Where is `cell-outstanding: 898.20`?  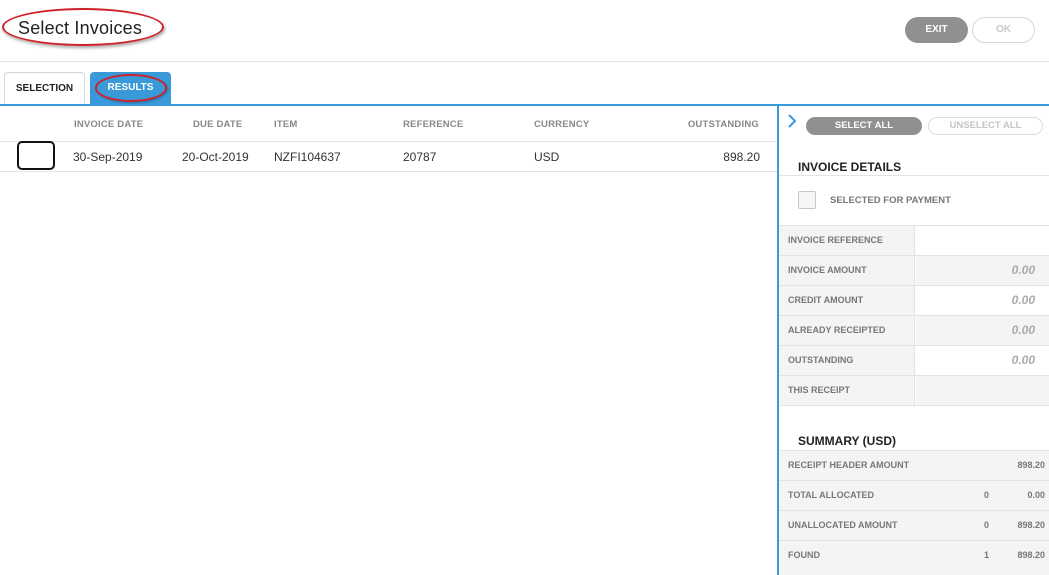
cell-outstanding: 898.20 is located at coordinates (741, 157).